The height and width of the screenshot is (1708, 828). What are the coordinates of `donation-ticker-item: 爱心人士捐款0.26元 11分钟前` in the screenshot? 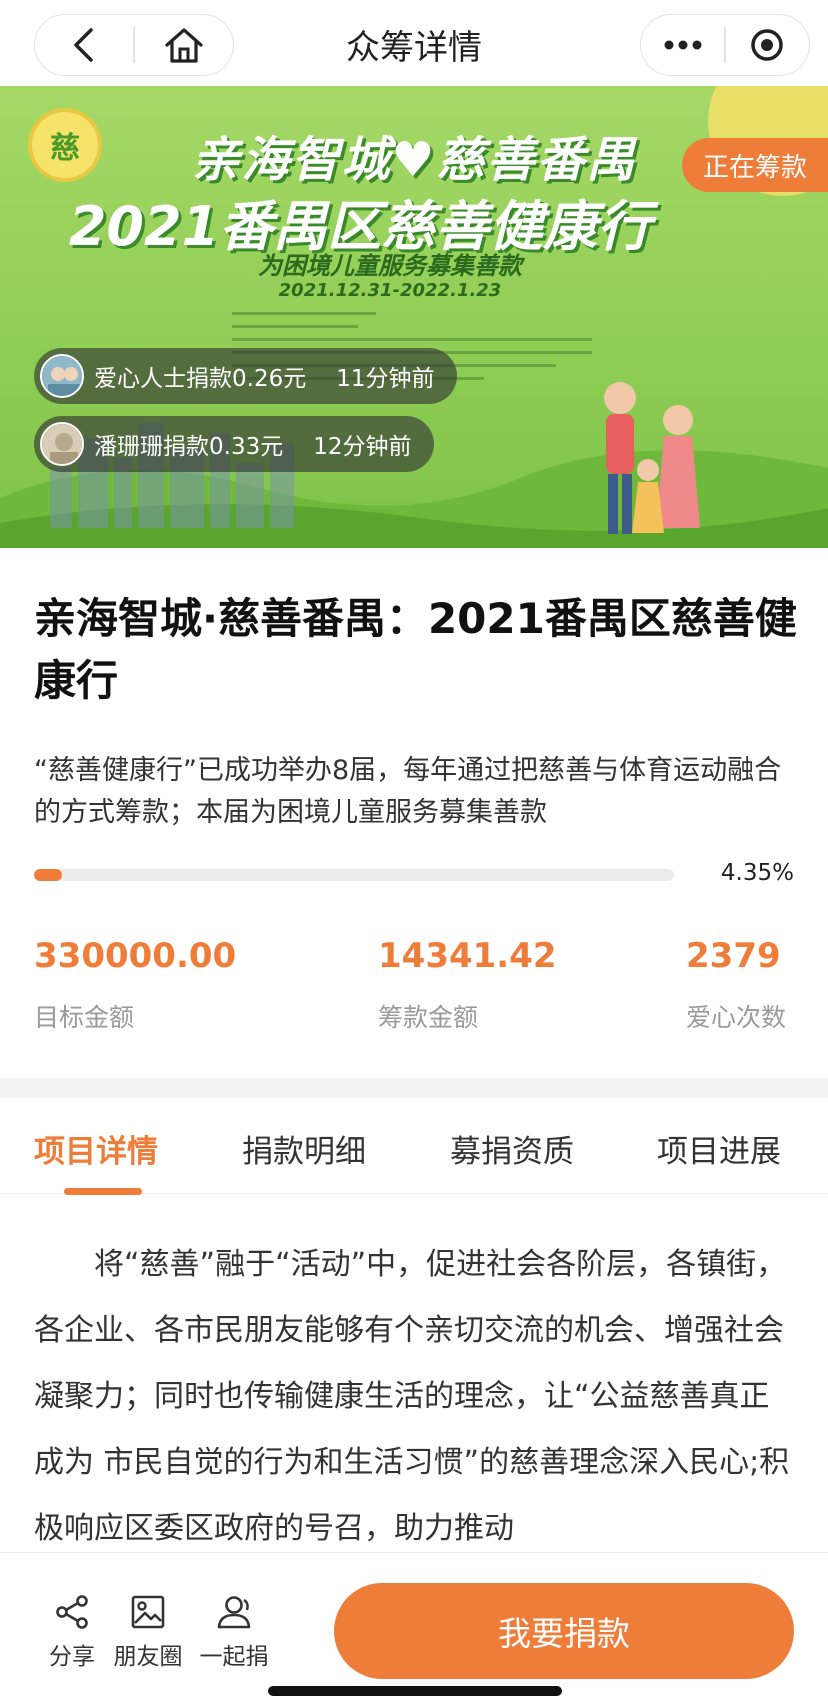 It's located at (245, 376).